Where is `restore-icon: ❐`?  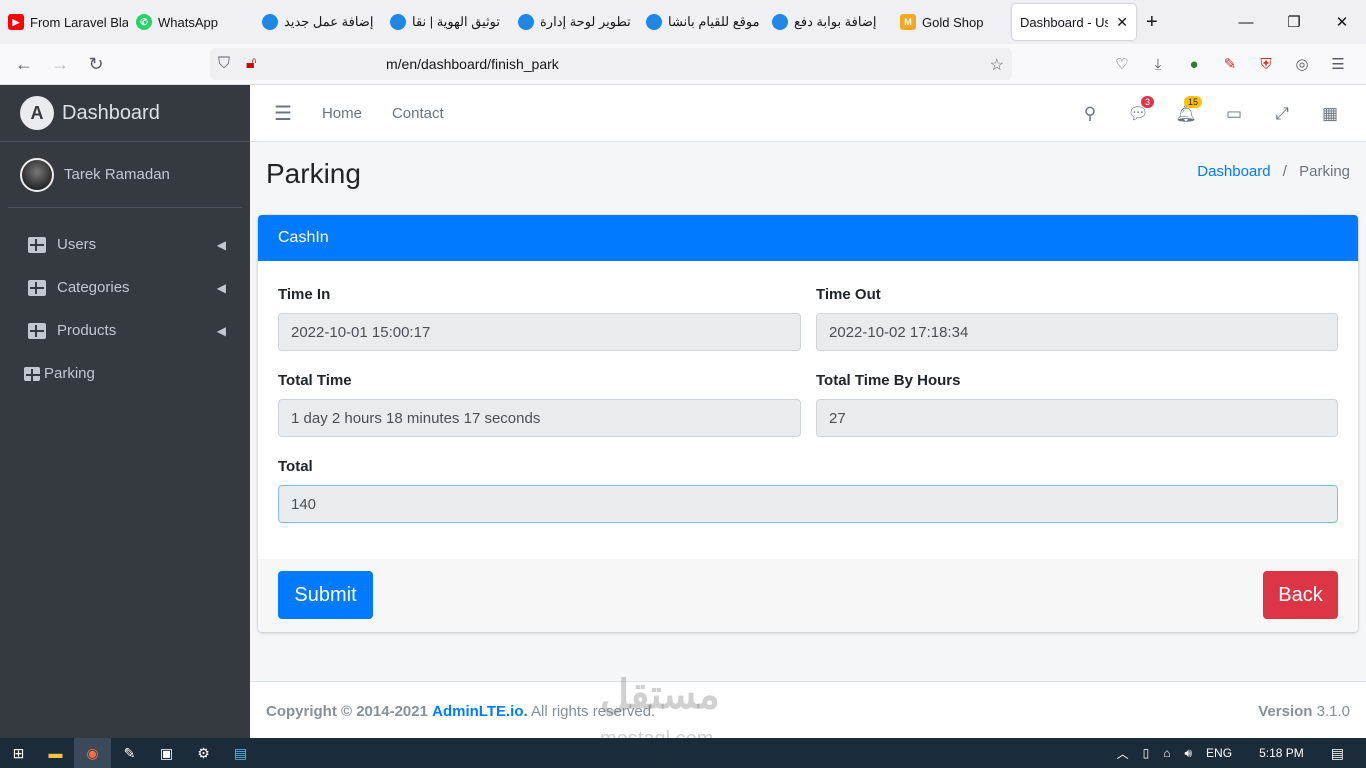 restore-icon: ❐ is located at coordinates (1294, 22).